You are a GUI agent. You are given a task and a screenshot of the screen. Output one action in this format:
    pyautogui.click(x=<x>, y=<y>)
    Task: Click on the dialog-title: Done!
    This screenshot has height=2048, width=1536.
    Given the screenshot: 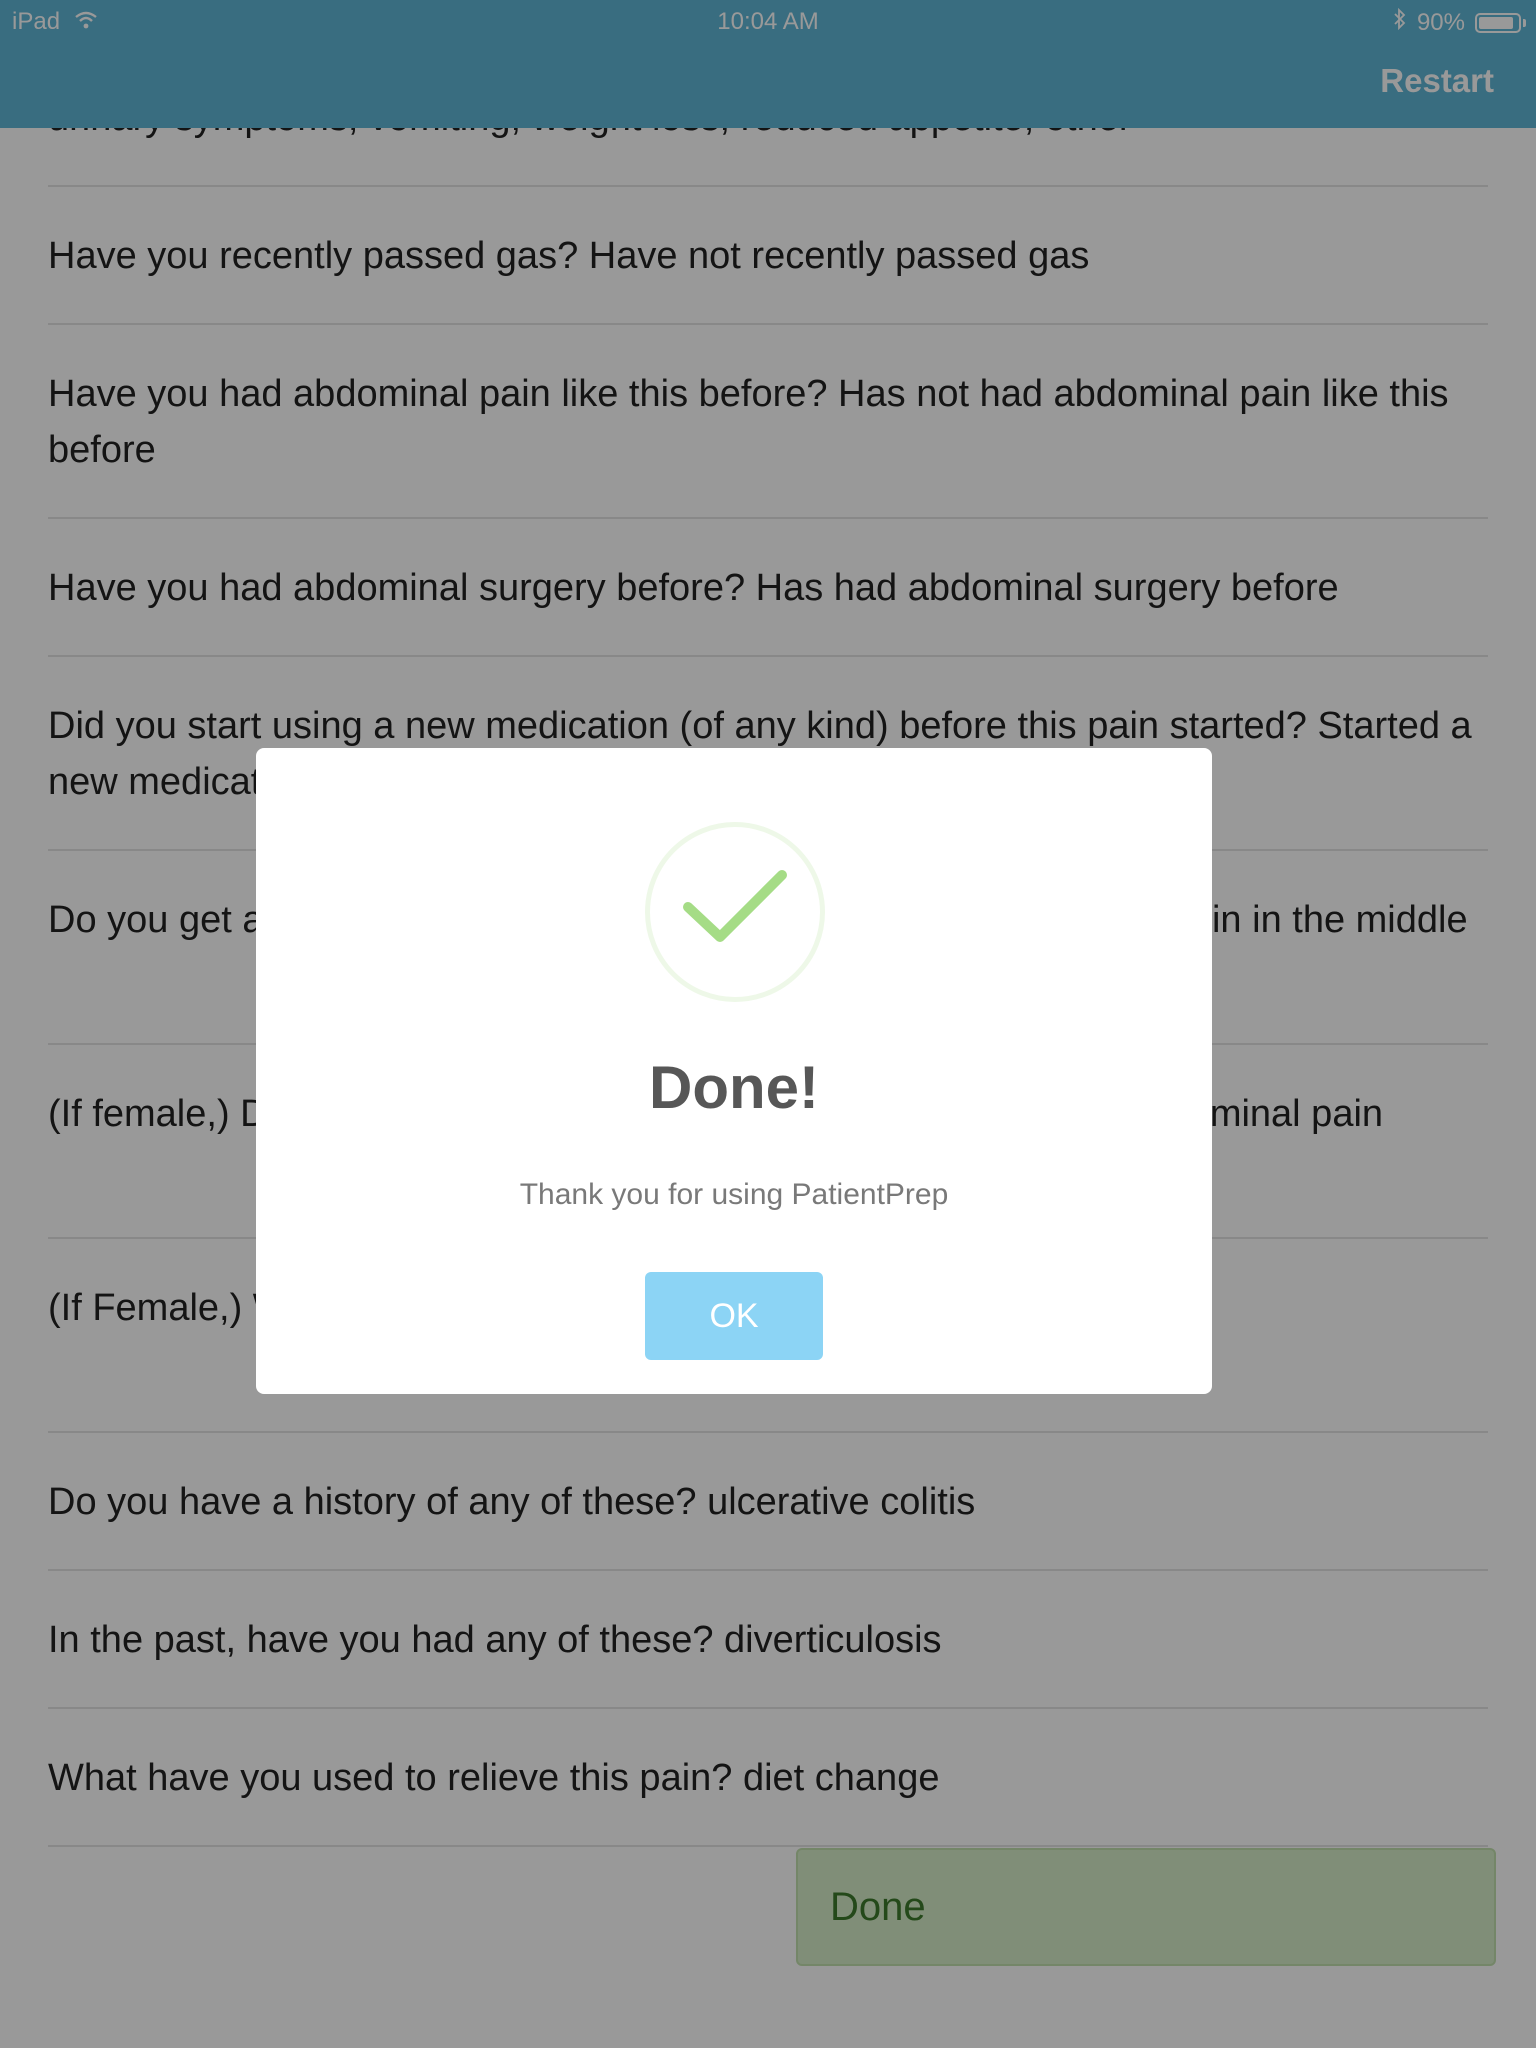 What is the action you would take?
    pyautogui.click(x=734, y=1087)
    